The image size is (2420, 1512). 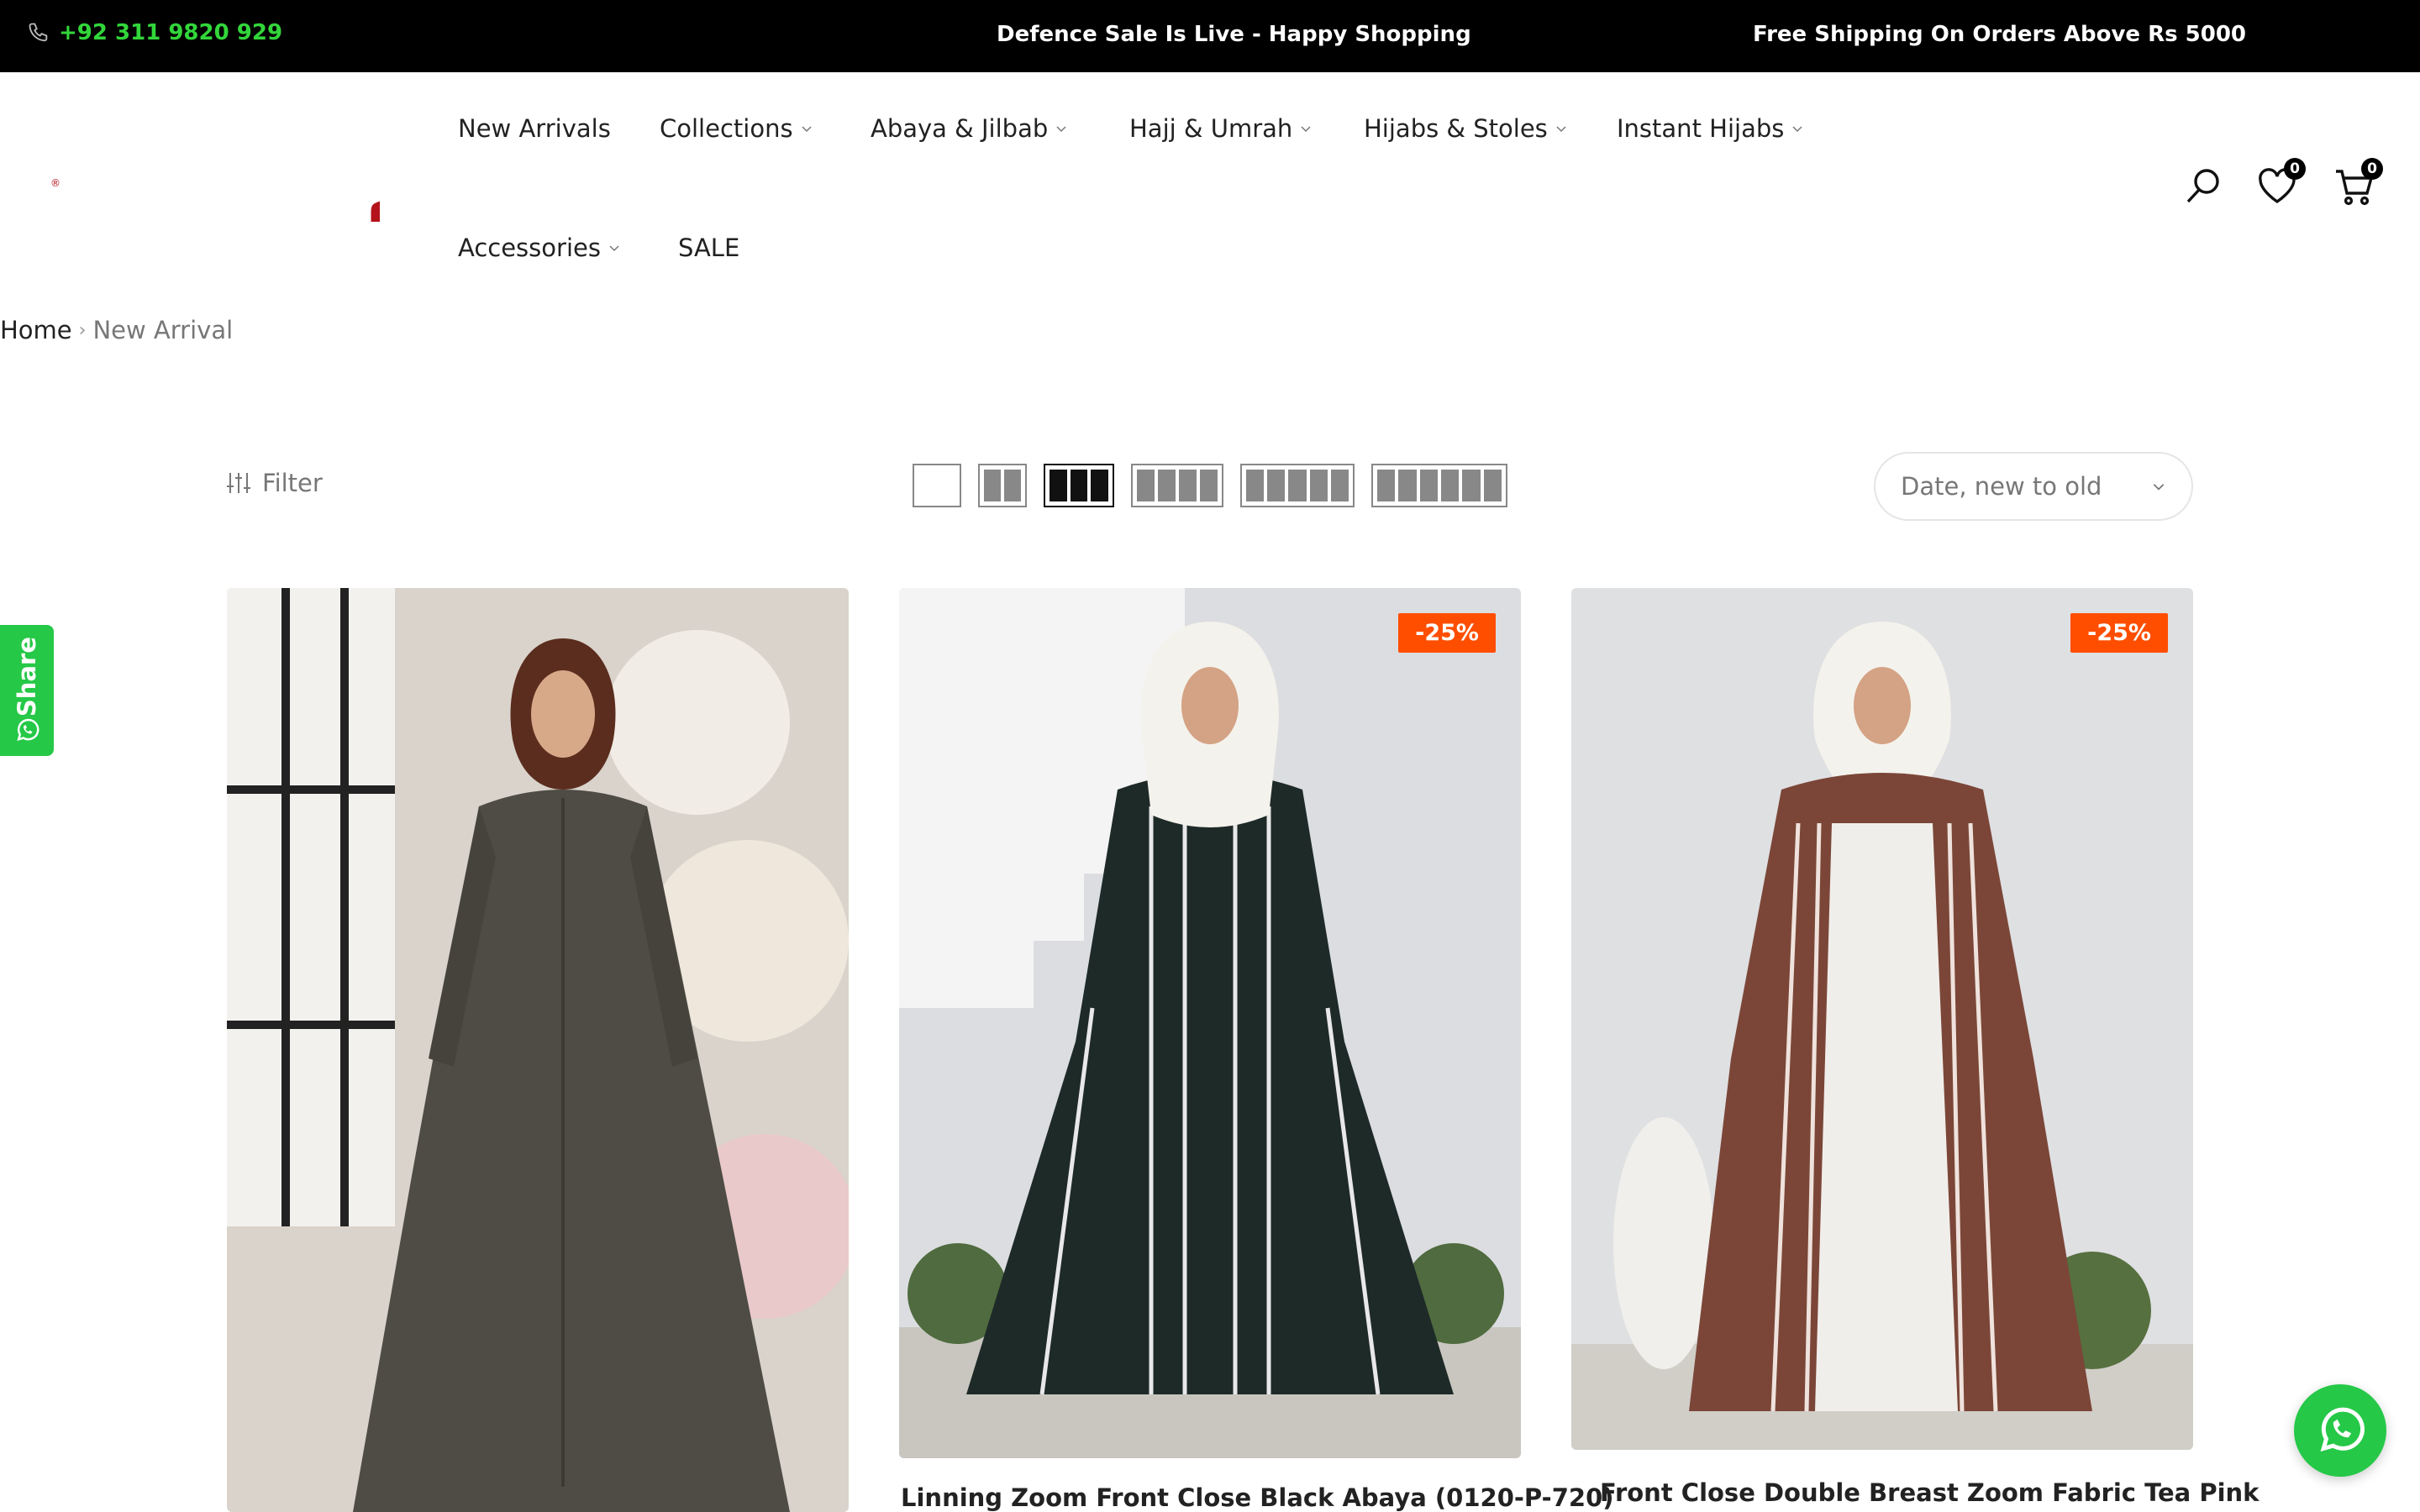 What do you see at coordinates (2280, 183) in the screenshot?
I see `wishlist-button: 0` at bounding box center [2280, 183].